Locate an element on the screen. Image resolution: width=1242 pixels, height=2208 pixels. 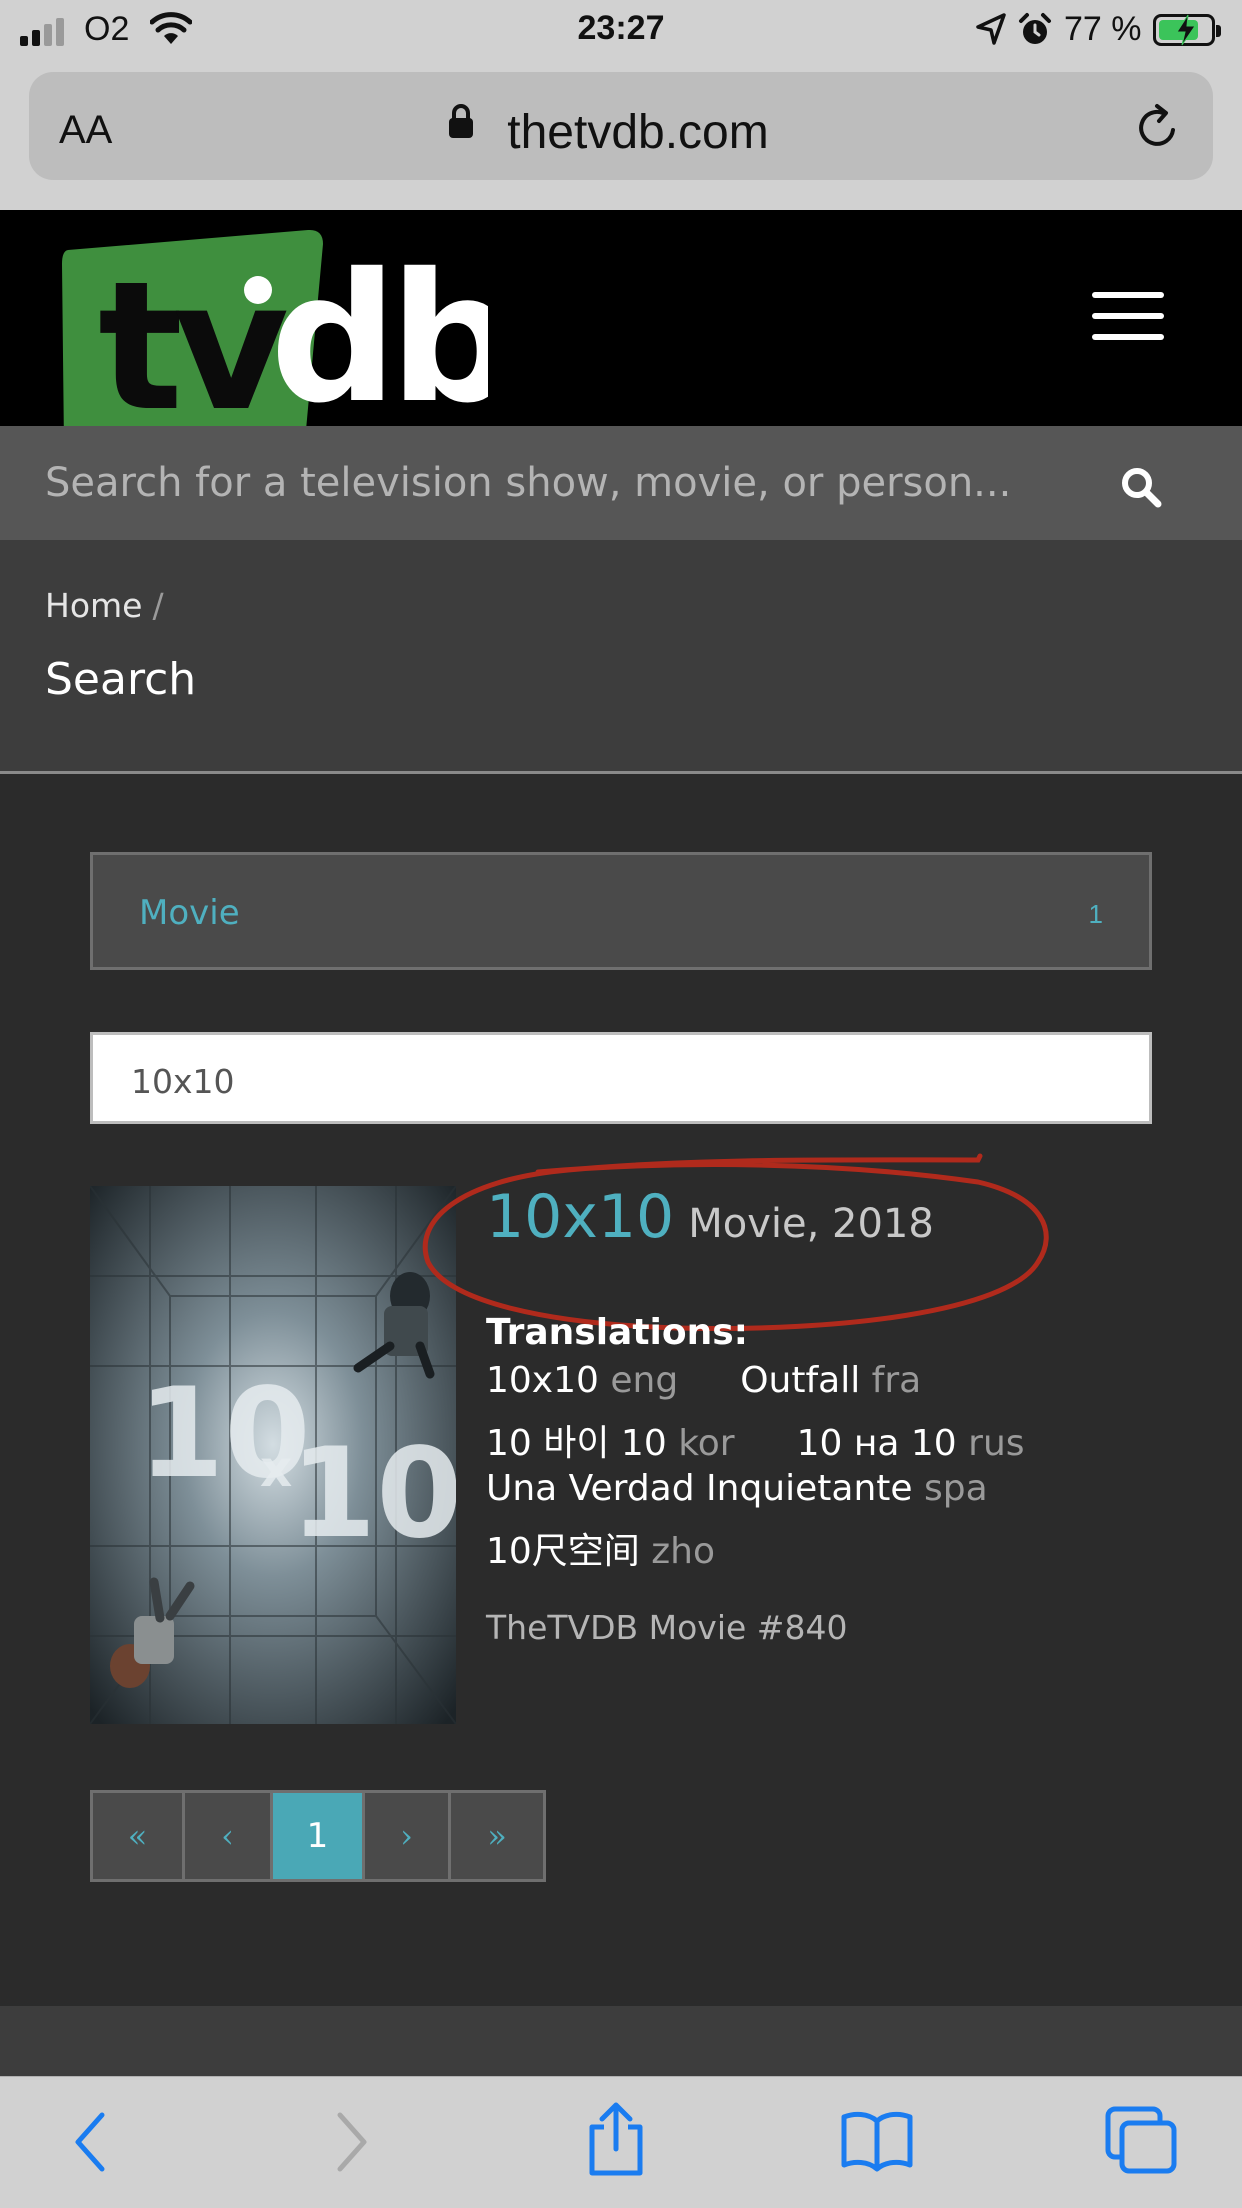
poster-title-right: 10 is located at coordinates (373, 1494).